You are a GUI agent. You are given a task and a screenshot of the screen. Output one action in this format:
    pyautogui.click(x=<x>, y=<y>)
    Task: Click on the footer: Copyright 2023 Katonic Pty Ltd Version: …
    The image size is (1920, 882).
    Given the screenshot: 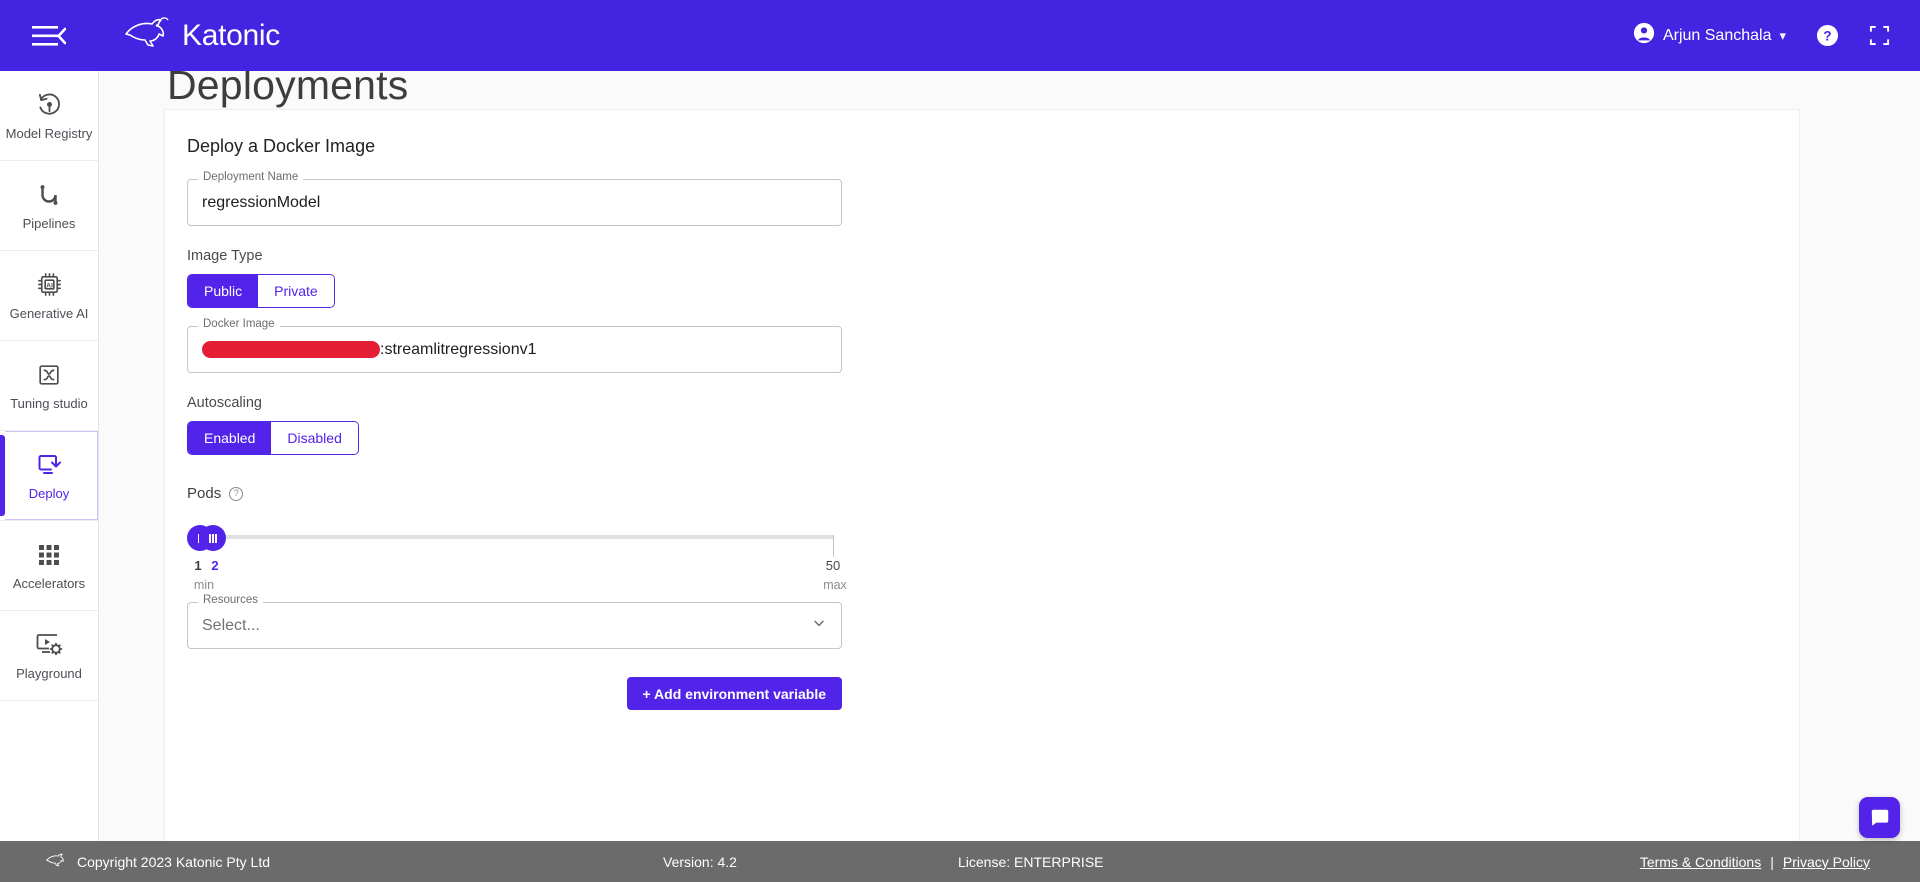 What is the action you would take?
    pyautogui.click(x=960, y=861)
    